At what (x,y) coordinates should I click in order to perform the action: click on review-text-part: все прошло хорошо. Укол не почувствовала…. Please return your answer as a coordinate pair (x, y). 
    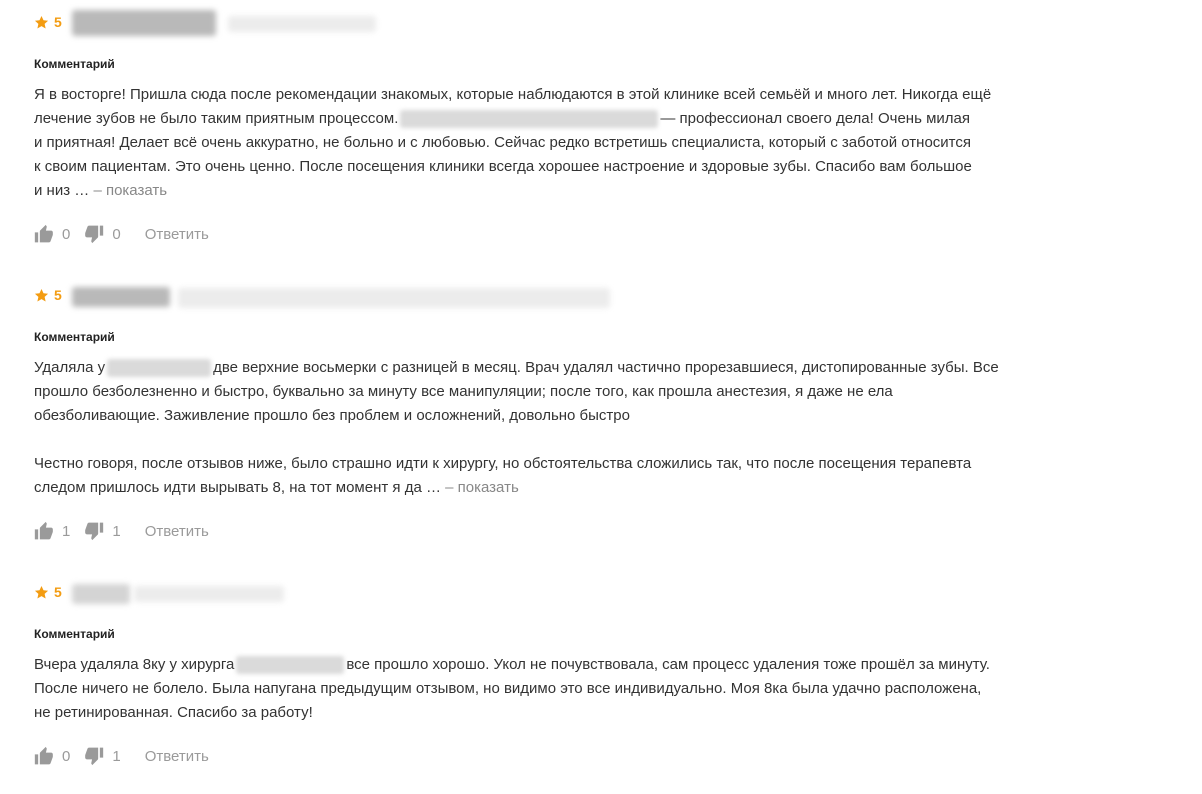
    Looking at the image, I should click on (668, 664).